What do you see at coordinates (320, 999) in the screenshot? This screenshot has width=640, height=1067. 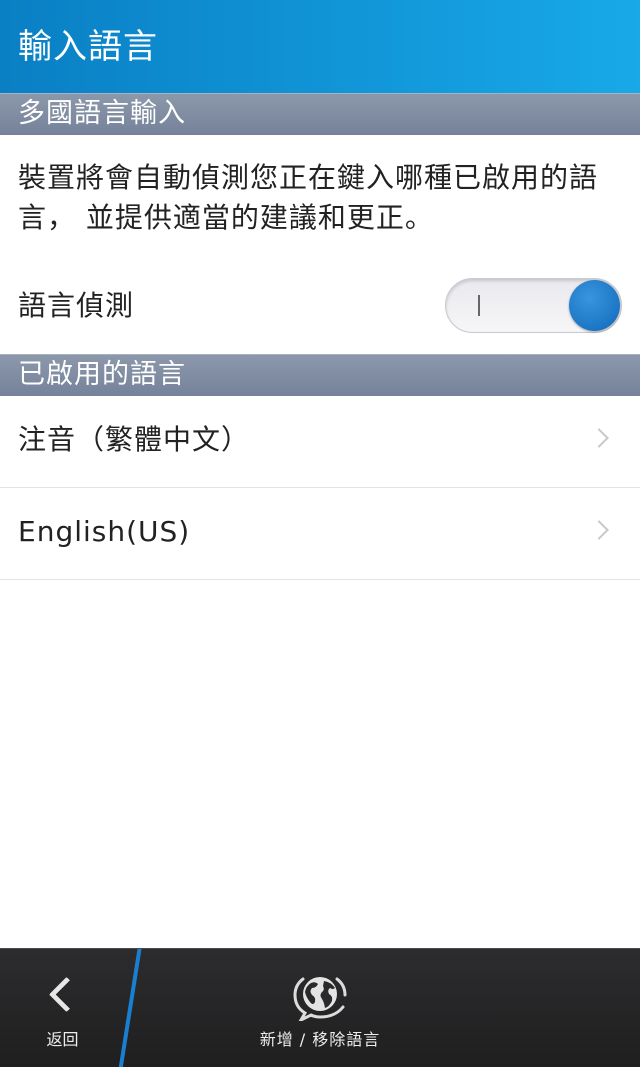 I see `globe-speech-icon` at bounding box center [320, 999].